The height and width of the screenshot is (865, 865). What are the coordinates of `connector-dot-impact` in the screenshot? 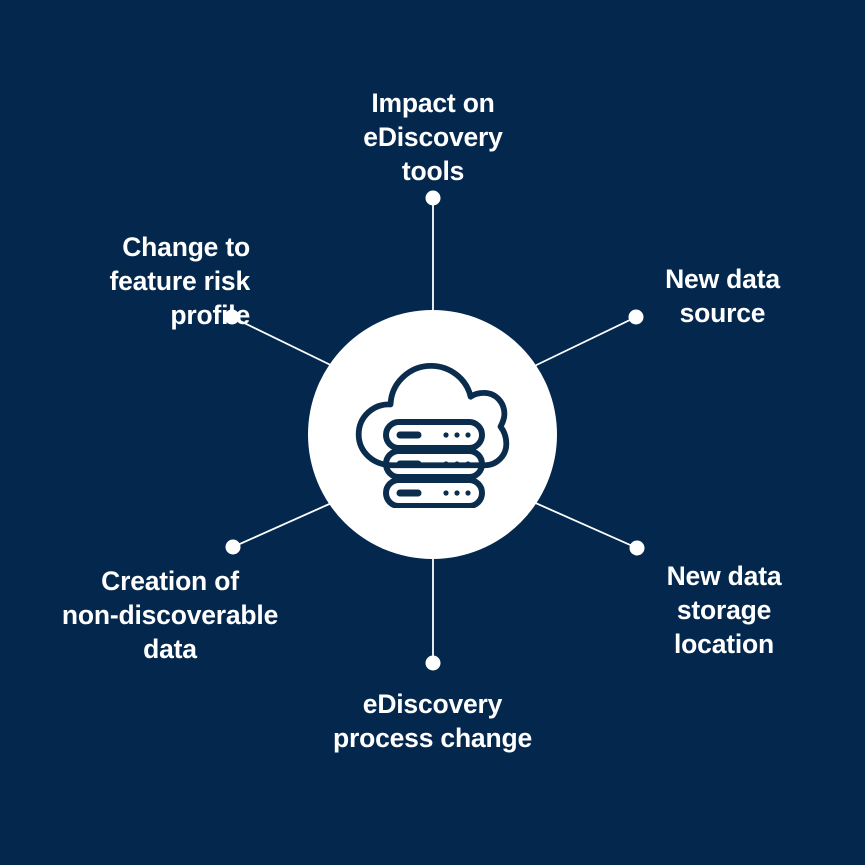 It's located at (433, 198).